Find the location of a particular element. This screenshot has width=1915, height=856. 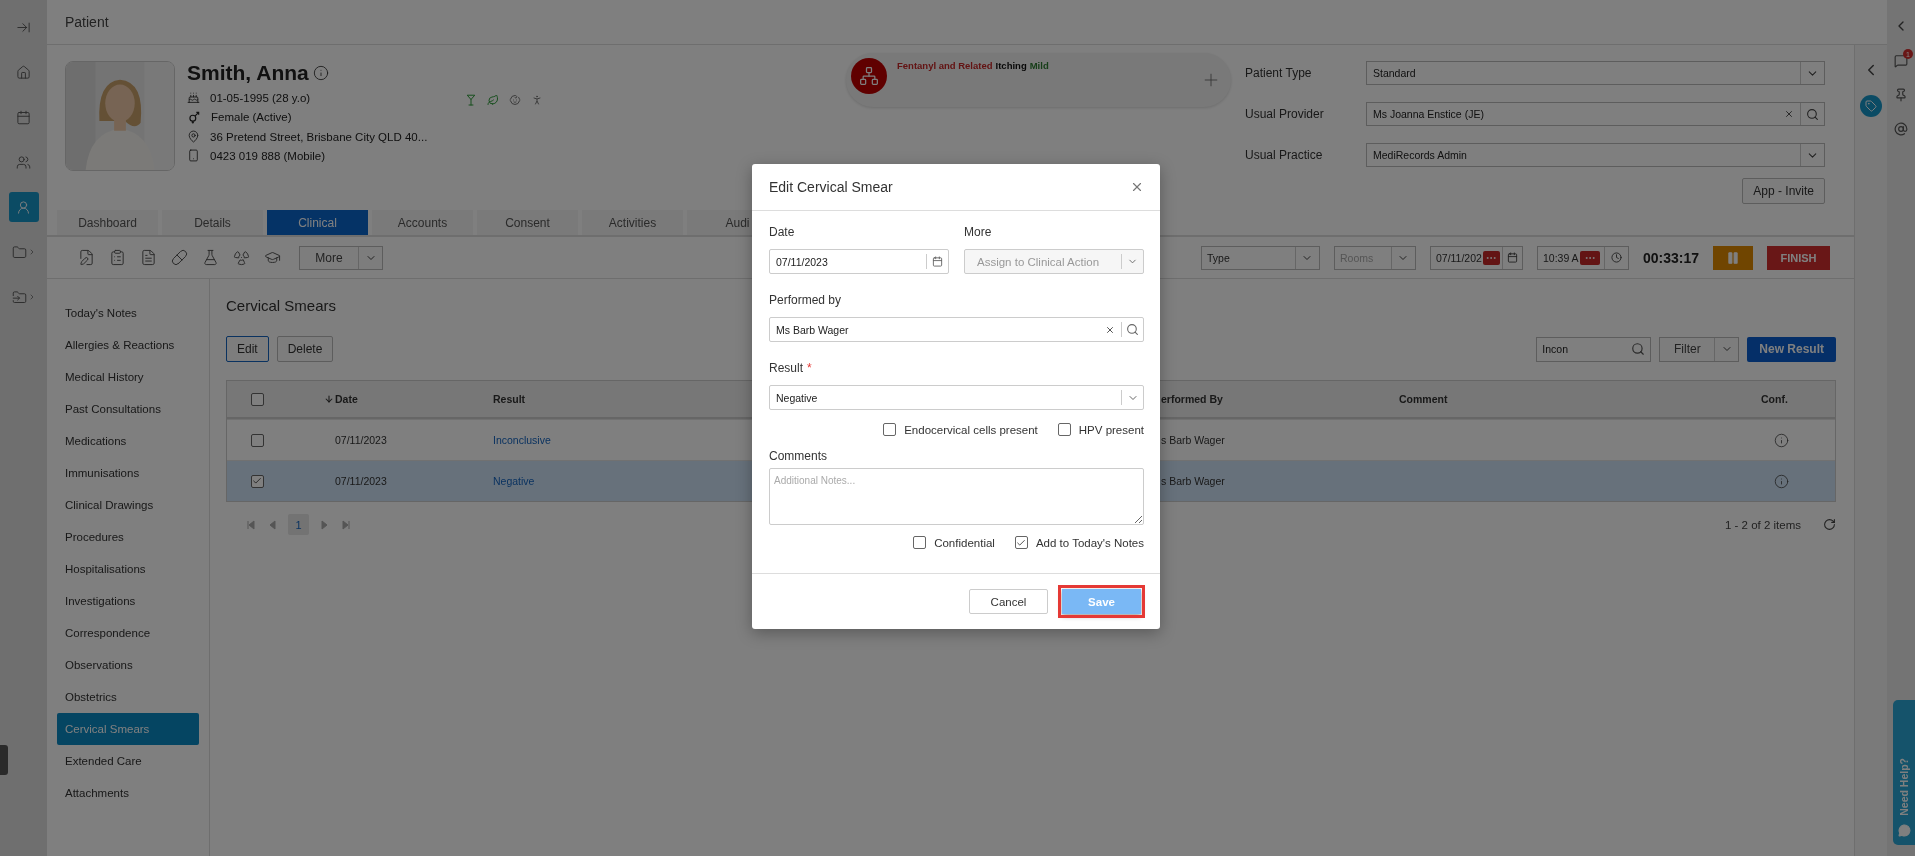

birth-date: 01-05-1995 (28 y.o) is located at coordinates (260, 97).